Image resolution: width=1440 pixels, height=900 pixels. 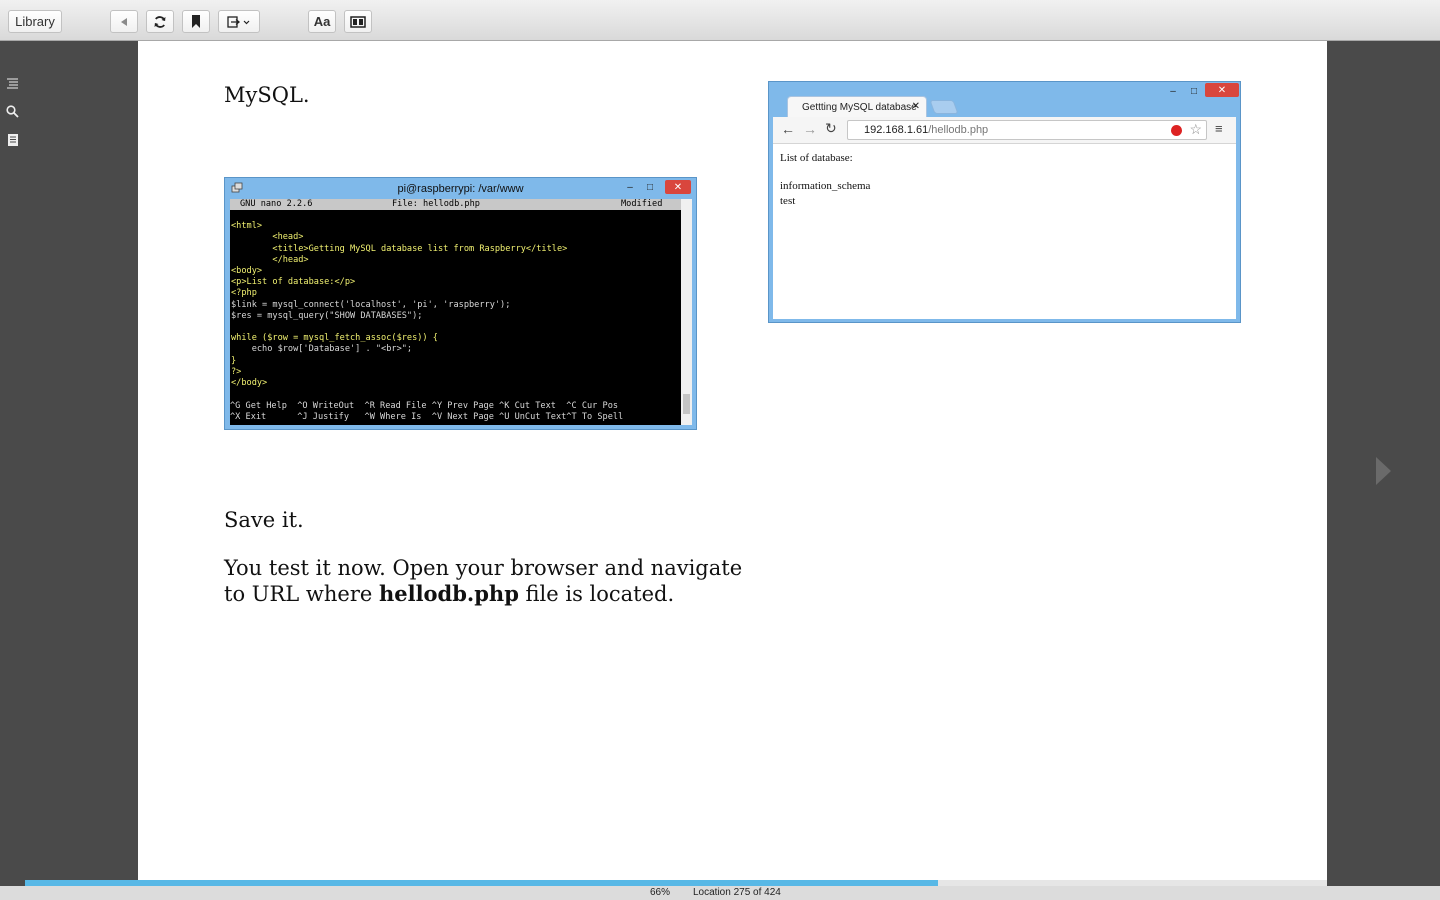 What do you see at coordinates (234, 360) in the screenshot?
I see `code-line: }` at bounding box center [234, 360].